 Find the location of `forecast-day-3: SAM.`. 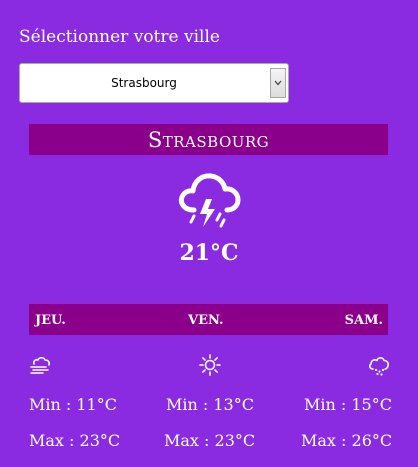

forecast-day-3: SAM. is located at coordinates (363, 320).